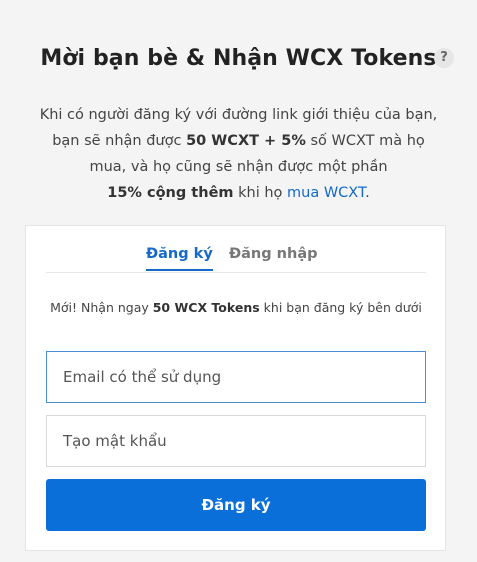 Image resolution: width=477 pixels, height=562 pixels. Describe the element at coordinates (179, 258) in the screenshot. I see `tab-signup: Đăng ký` at that location.